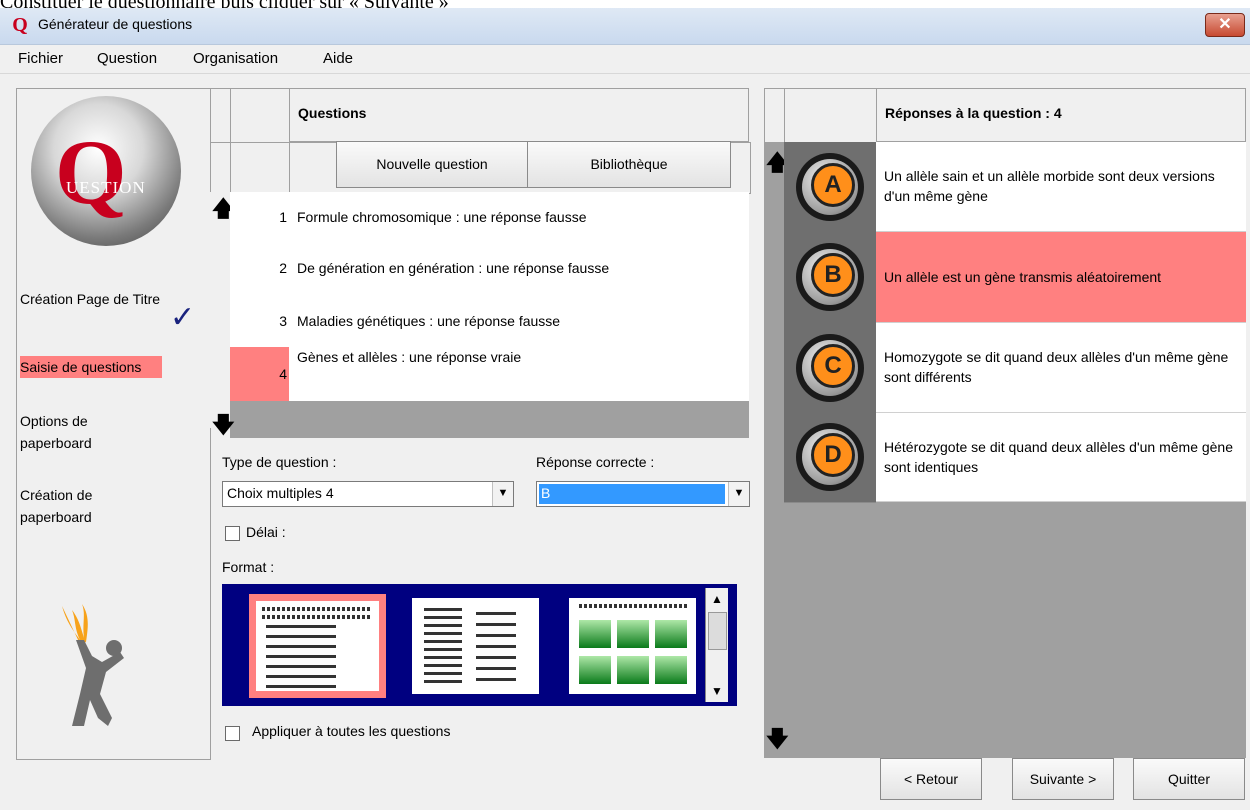 The image size is (1250, 810). I want to click on question-logo-letter: Q, so click(91, 172).